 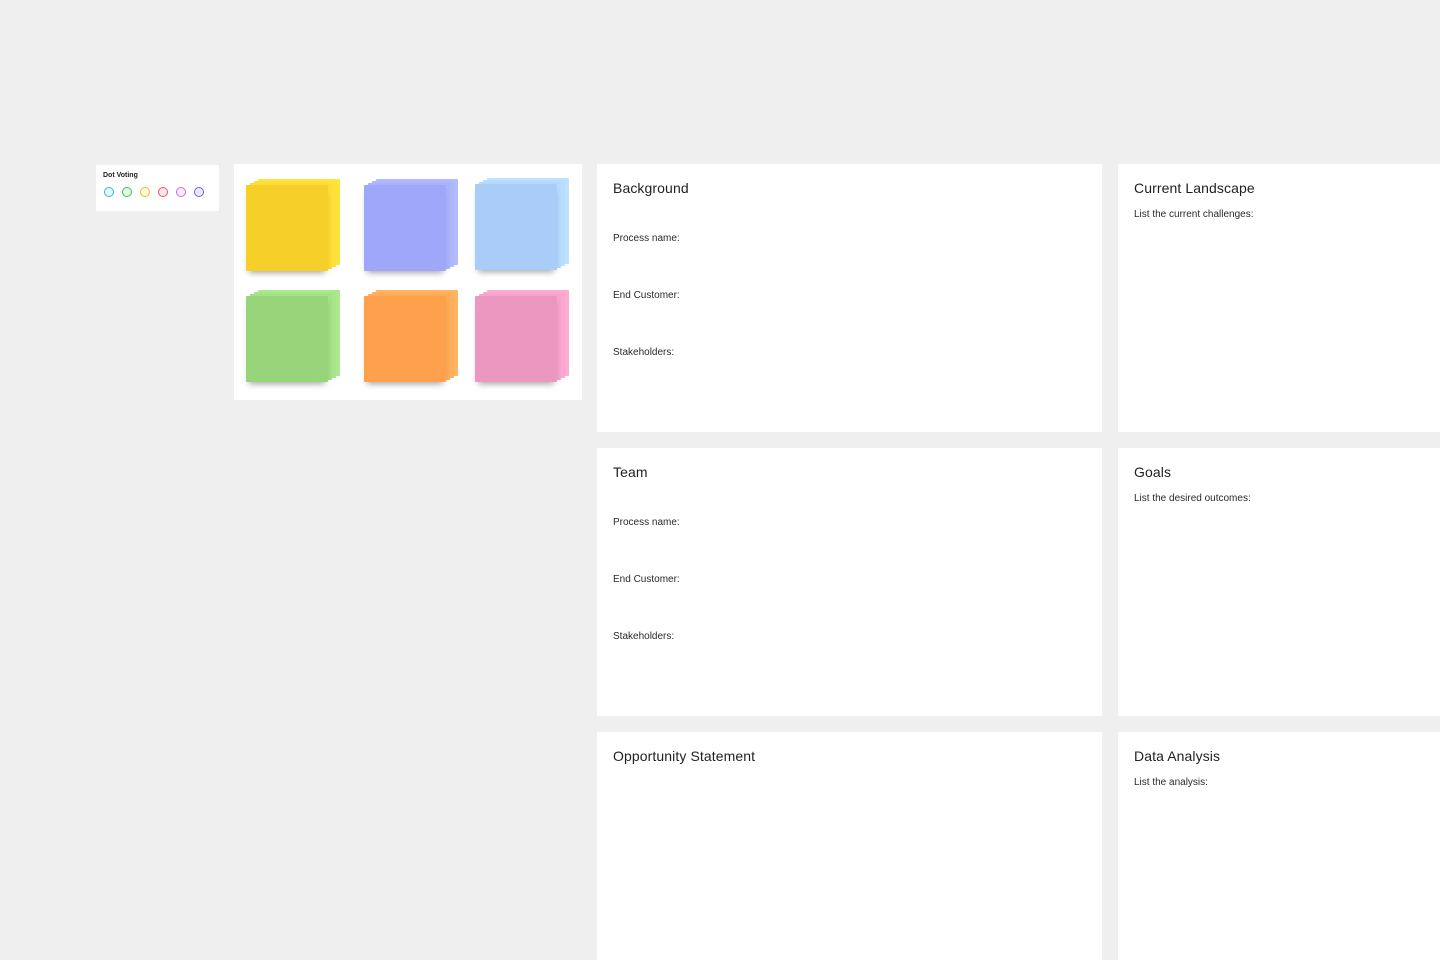 What do you see at coordinates (651, 188) in the screenshot?
I see `panel-title-background: Background` at bounding box center [651, 188].